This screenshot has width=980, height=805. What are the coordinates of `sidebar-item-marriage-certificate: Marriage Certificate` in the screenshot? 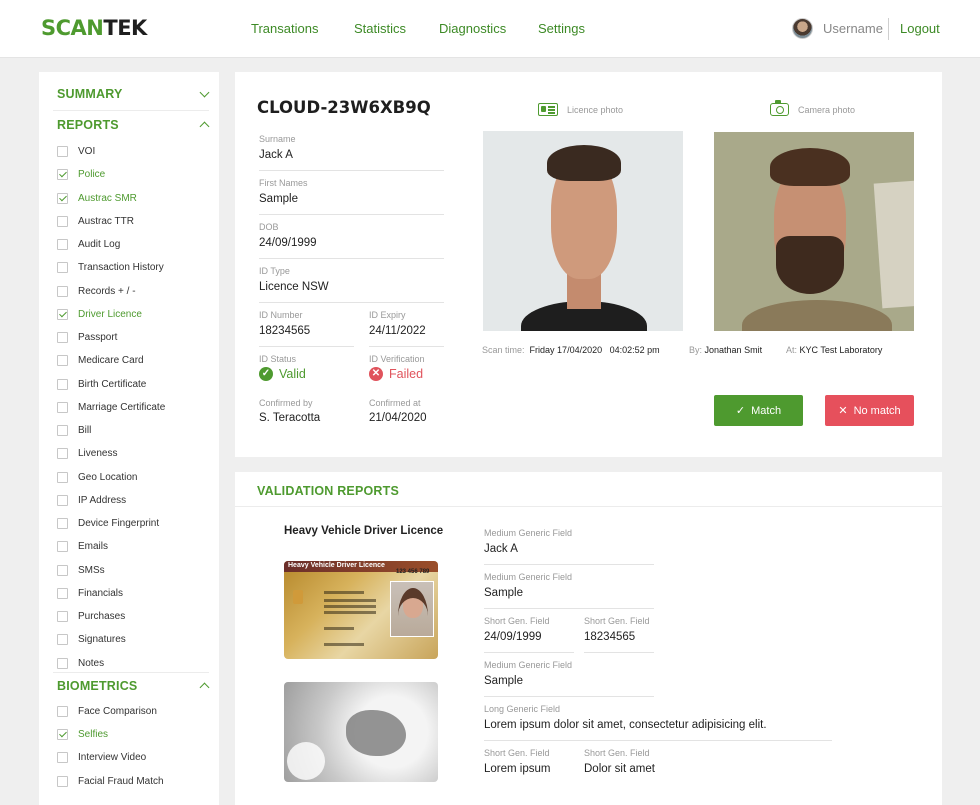 It's located at (111, 407).